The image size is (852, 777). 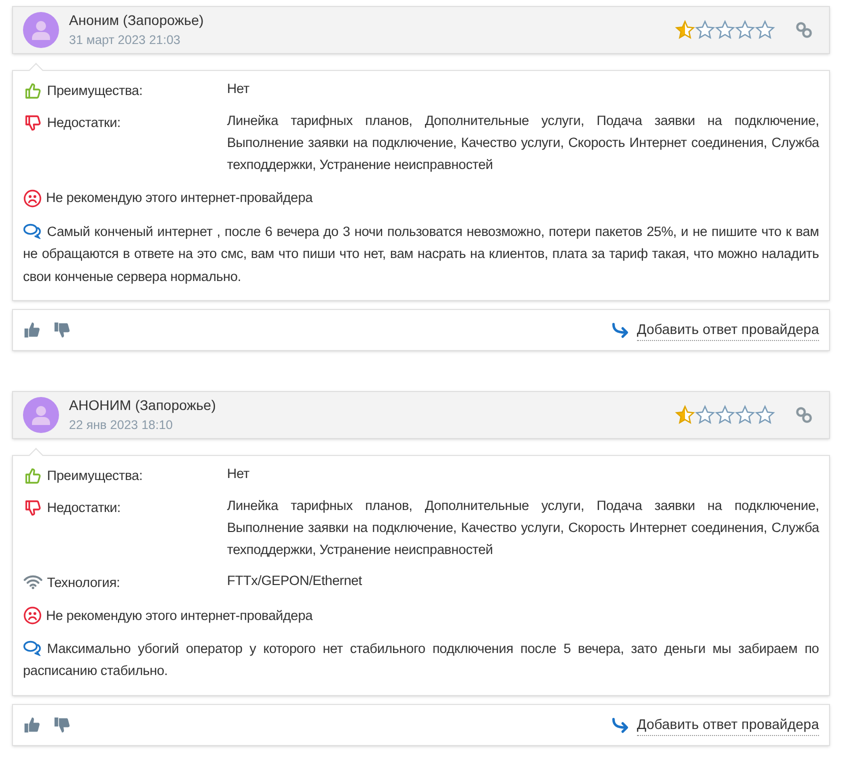 I want to click on review-comment: Максимально убогий оператор у которого нет стабильного подключения после 5 вечера, зато деньги мы забираем по расписанию стабильно., so click(x=421, y=659).